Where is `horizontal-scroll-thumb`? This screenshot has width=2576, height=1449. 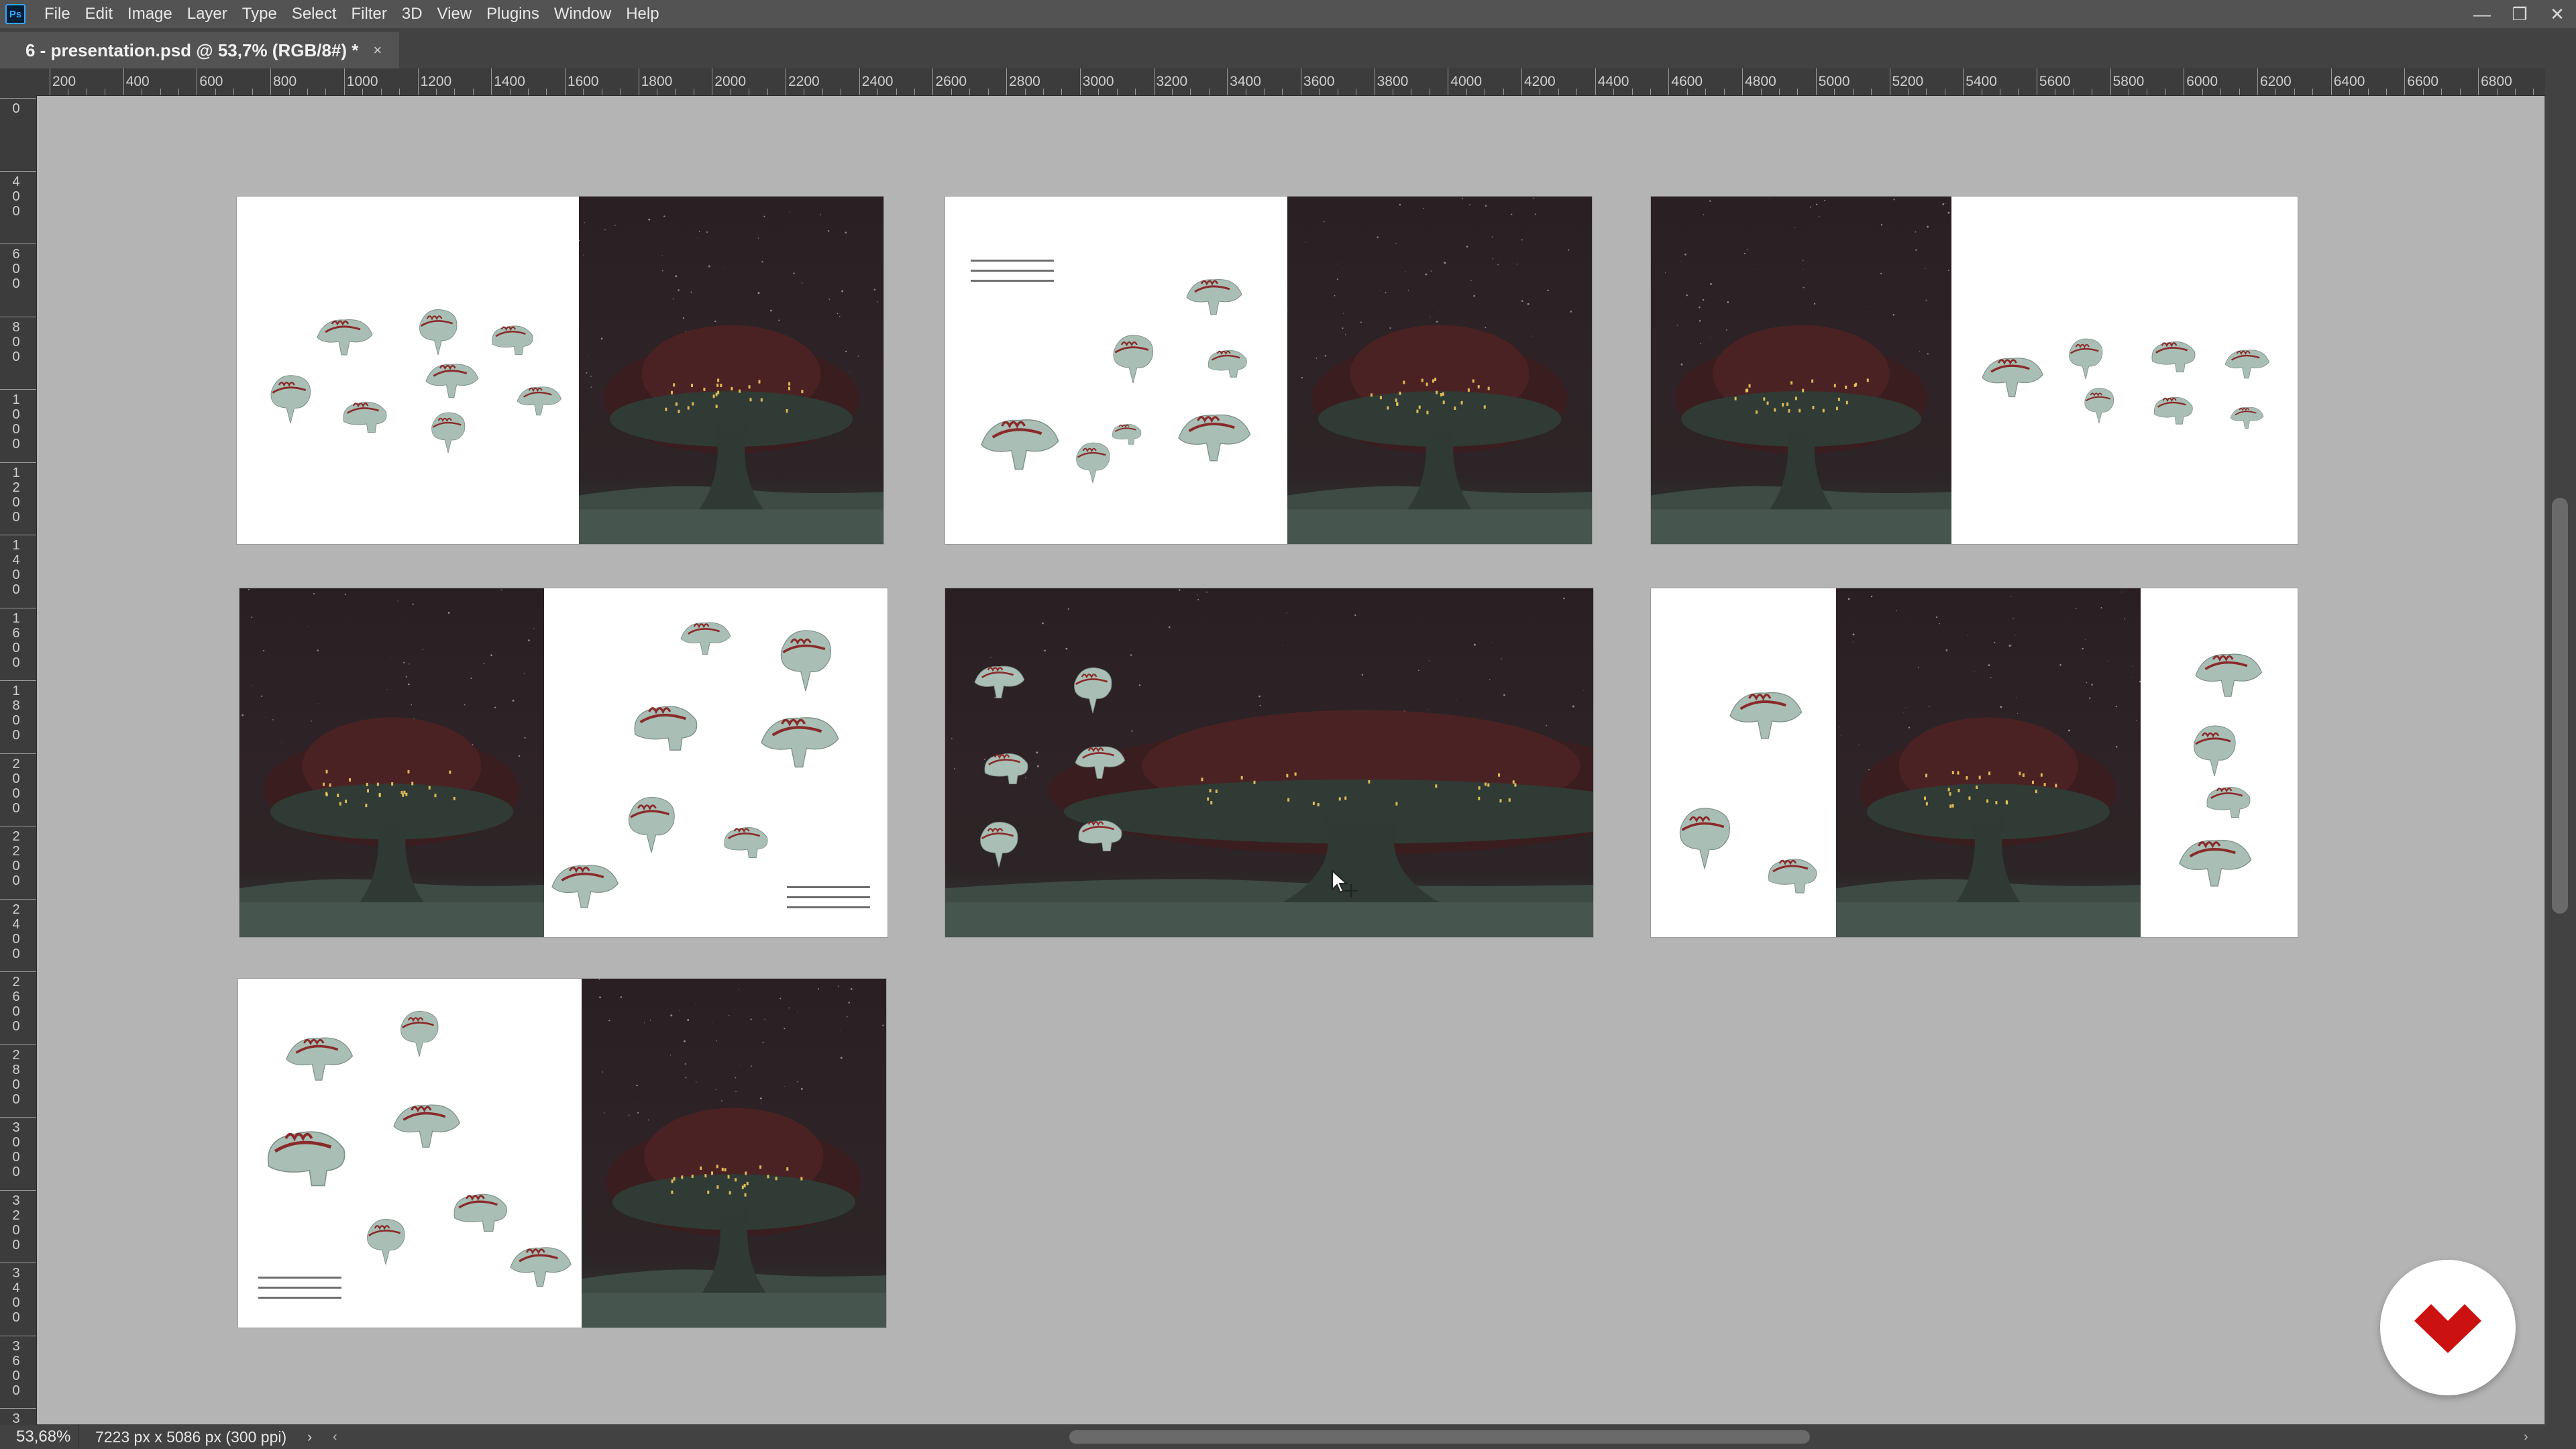
horizontal-scroll-thumb is located at coordinates (1439, 1437).